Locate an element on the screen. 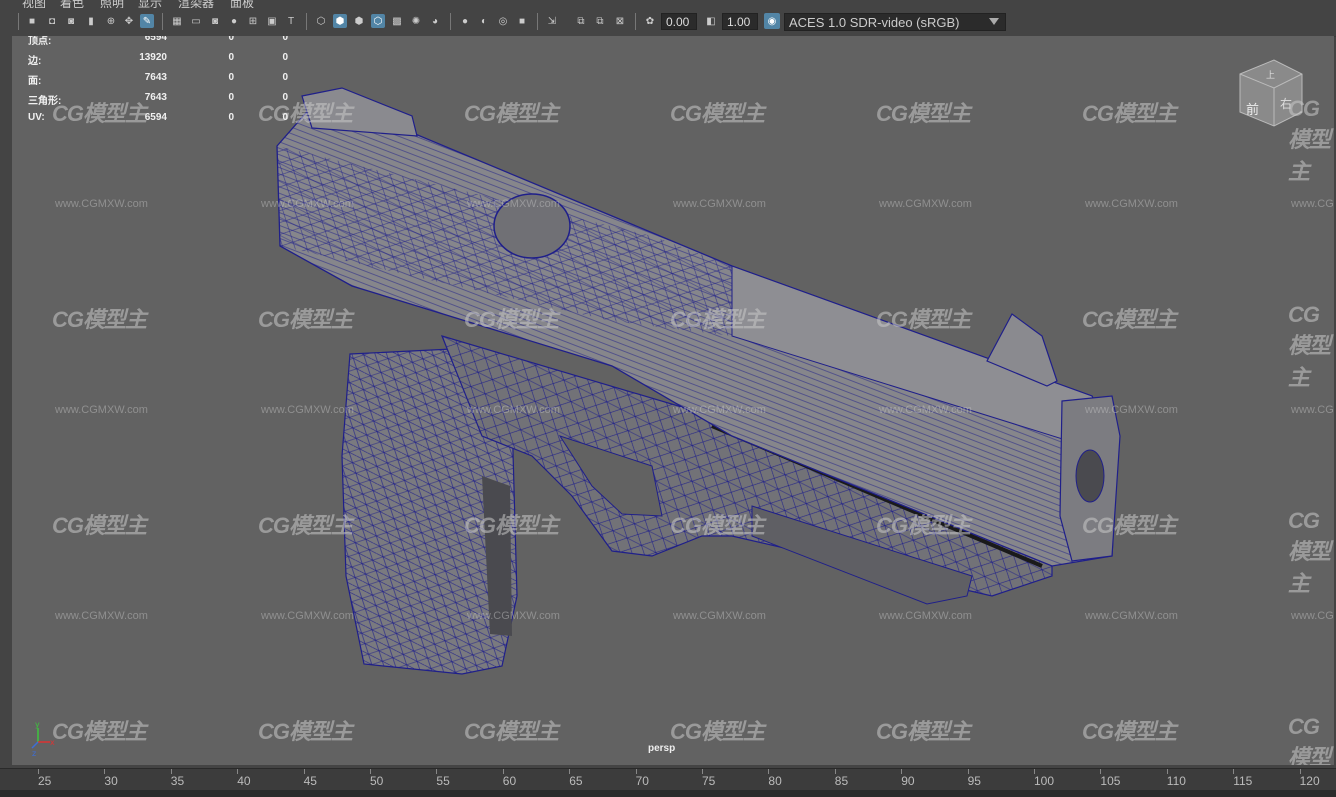 The image size is (1336, 797). default-material-icon: ⬢ is located at coordinates (359, 21).